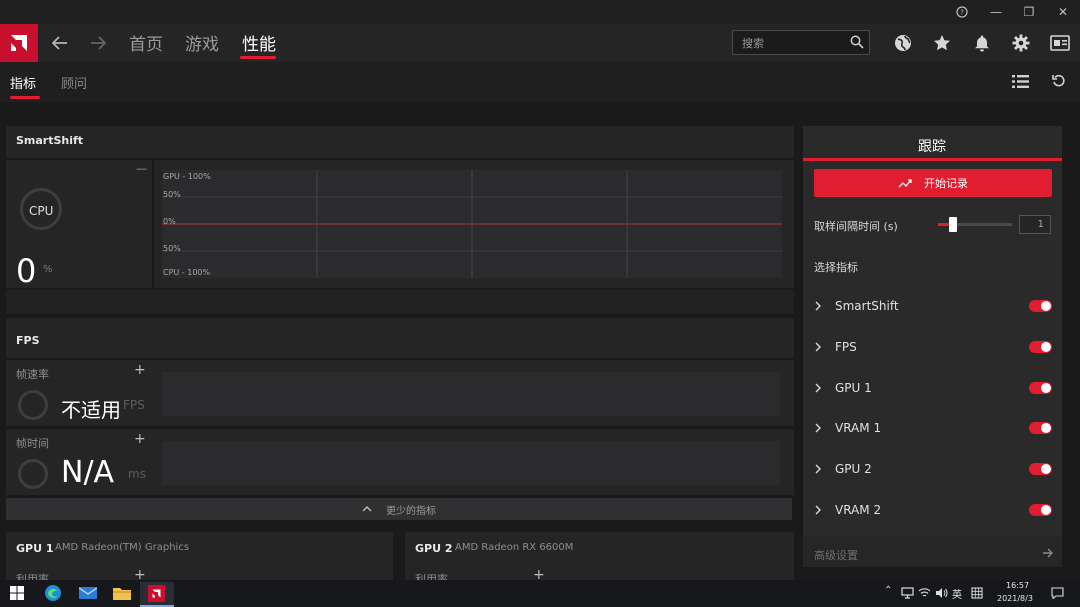 This screenshot has width=1080, height=607. I want to click on minimize-button: —, so click(996, 12).